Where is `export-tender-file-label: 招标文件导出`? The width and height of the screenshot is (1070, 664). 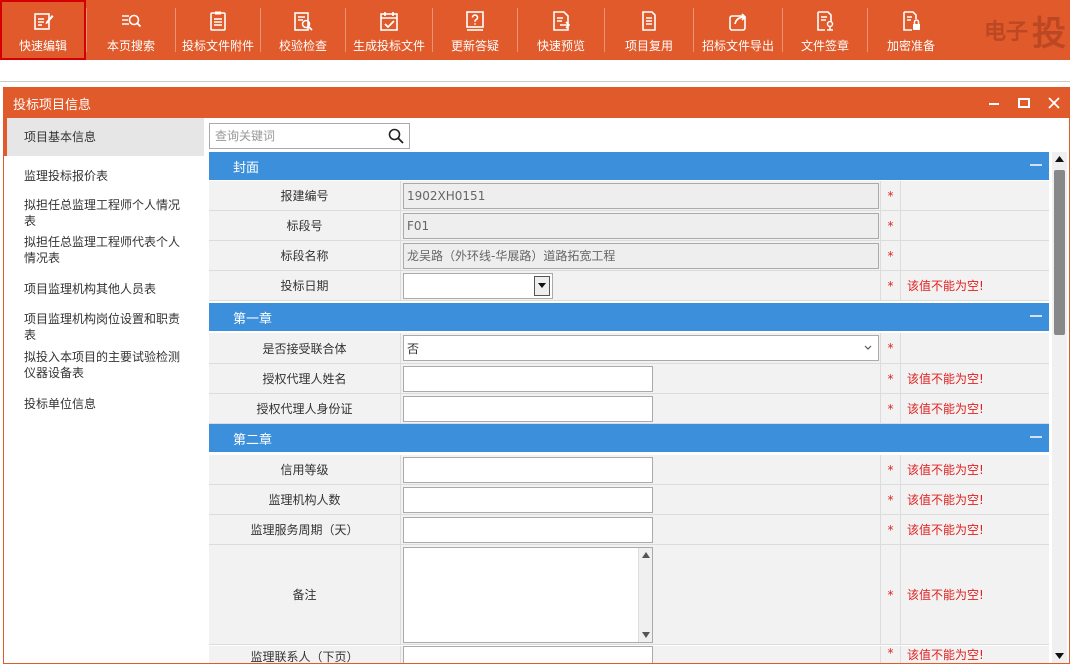
export-tender-file-label: 招标文件导出 is located at coordinates (737, 46).